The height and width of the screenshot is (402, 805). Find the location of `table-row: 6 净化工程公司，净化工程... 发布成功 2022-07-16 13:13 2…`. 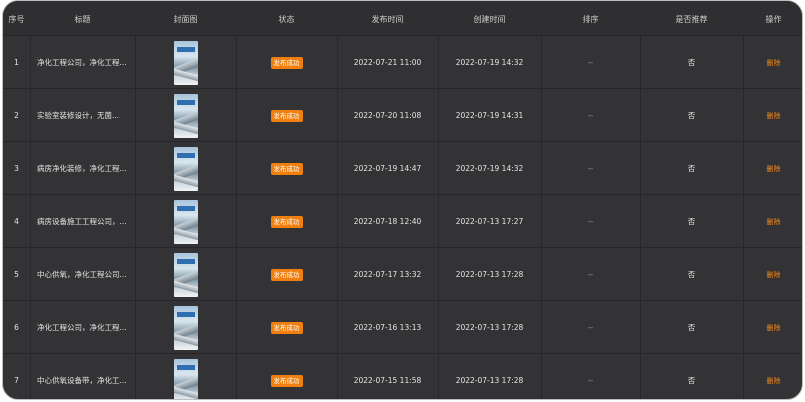

table-row: 6 净化工程公司，净化工程... 发布成功 2022-07-16 13:13 2… is located at coordinates (402, 326).